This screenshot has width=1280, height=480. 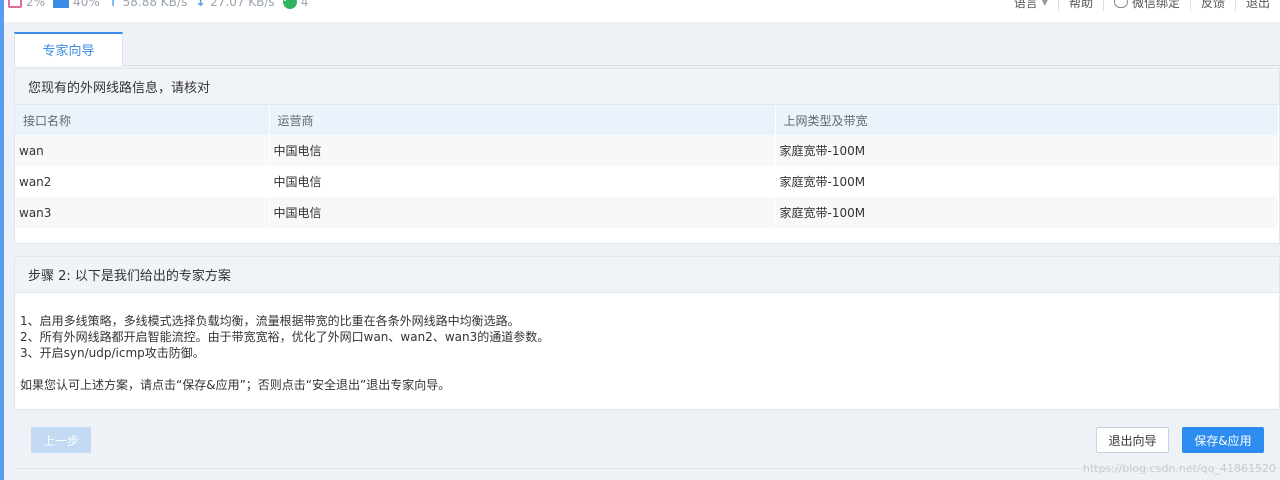 What do you see at coordinates (142, 120) in the screenshot?
I see `column-header-interface: 接口名称` at bounding box center [142, 120].